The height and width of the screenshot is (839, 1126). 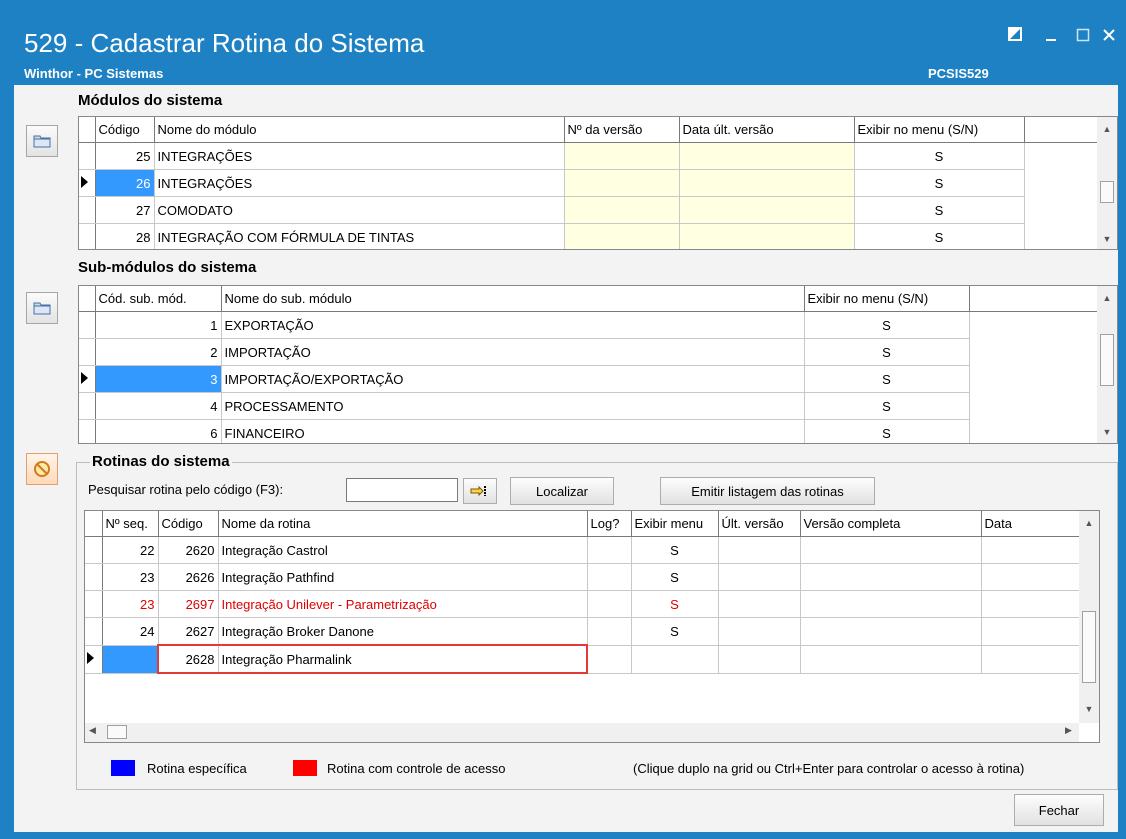 What do you see at coordinates (158, 325) in the screenshot?
I see `cell-codigo: 1` at bounding box center [158, 325].